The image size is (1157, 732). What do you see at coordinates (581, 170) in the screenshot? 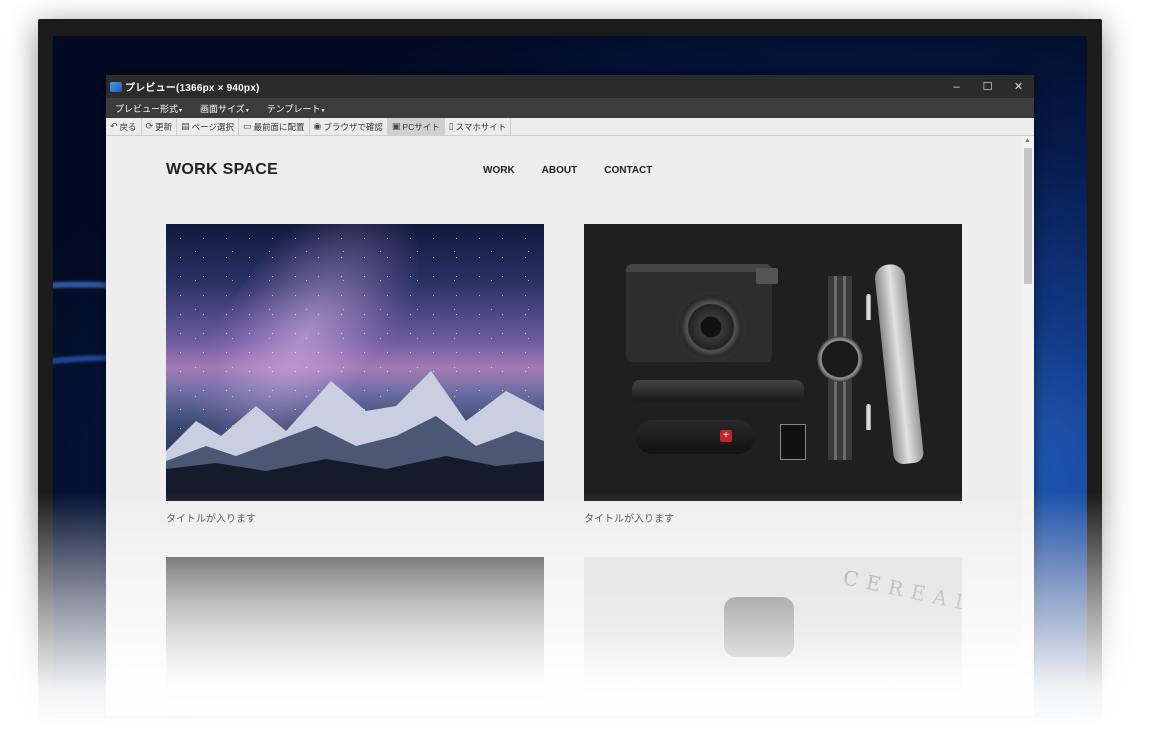
I see `site-nav: WORK ABOUT CONTACT` at bounding box center [581, 170].